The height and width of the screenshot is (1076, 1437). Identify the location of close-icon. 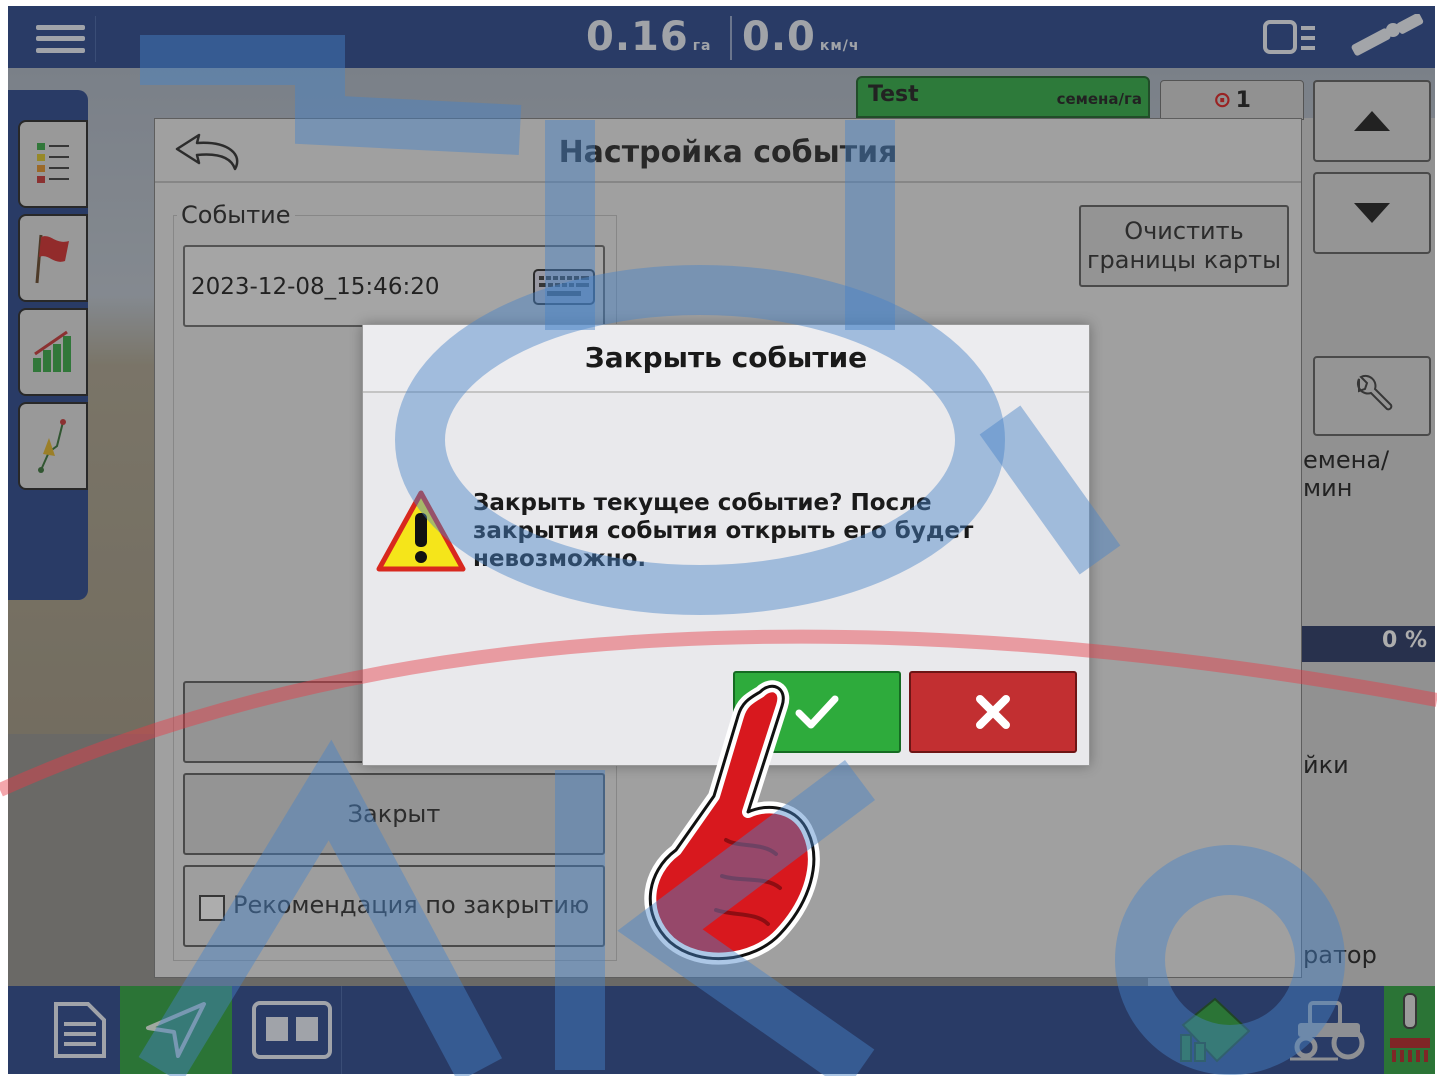
(993, 712).